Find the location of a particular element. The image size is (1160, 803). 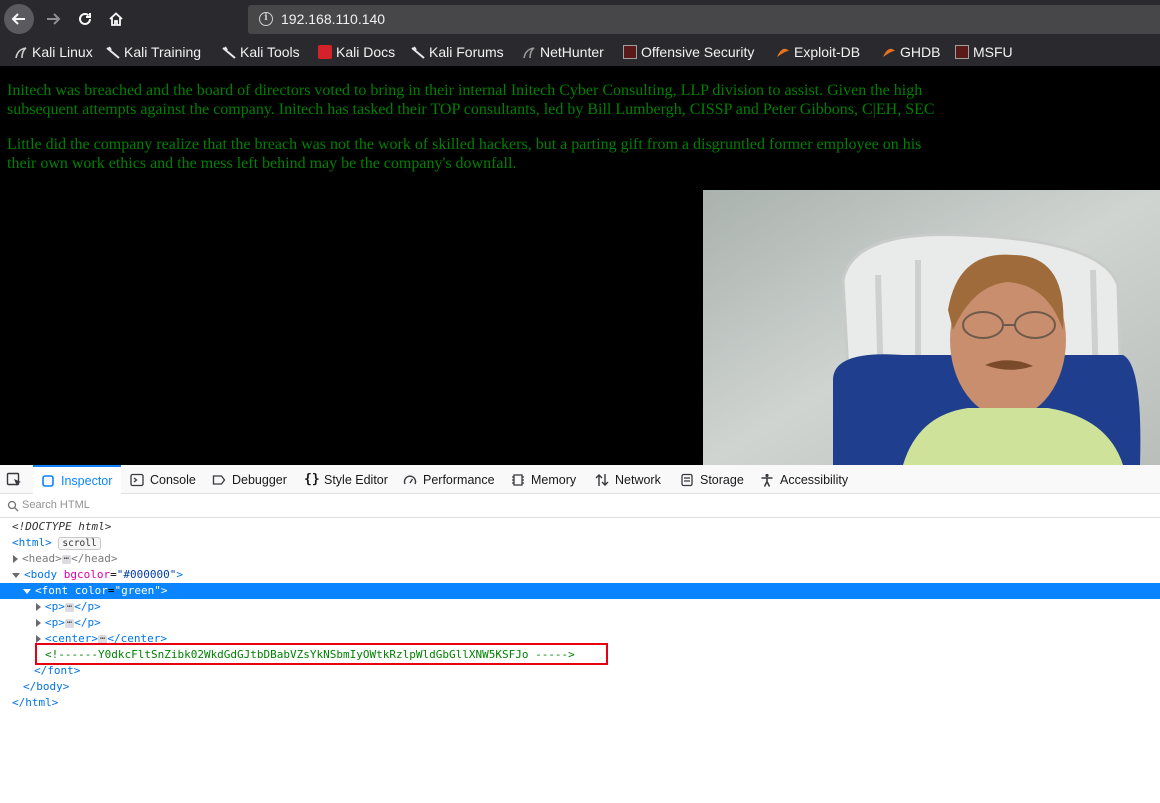

bookmark-label: Kali Forums is located at coordinates (466, 52).